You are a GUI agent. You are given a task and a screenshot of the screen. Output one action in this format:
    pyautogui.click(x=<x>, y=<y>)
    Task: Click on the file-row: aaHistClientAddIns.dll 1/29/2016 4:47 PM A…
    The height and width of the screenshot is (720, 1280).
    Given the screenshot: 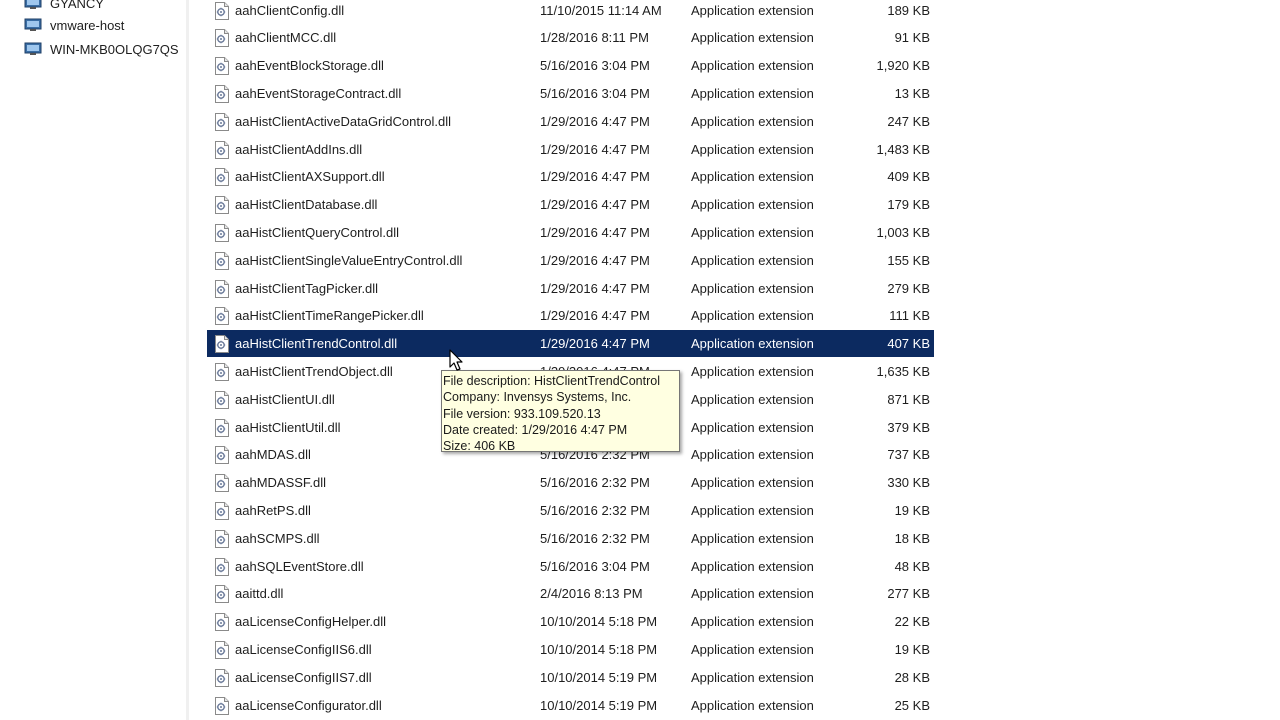 What is the action you would take?
    pyautogui.click(x=570, y=149)
    